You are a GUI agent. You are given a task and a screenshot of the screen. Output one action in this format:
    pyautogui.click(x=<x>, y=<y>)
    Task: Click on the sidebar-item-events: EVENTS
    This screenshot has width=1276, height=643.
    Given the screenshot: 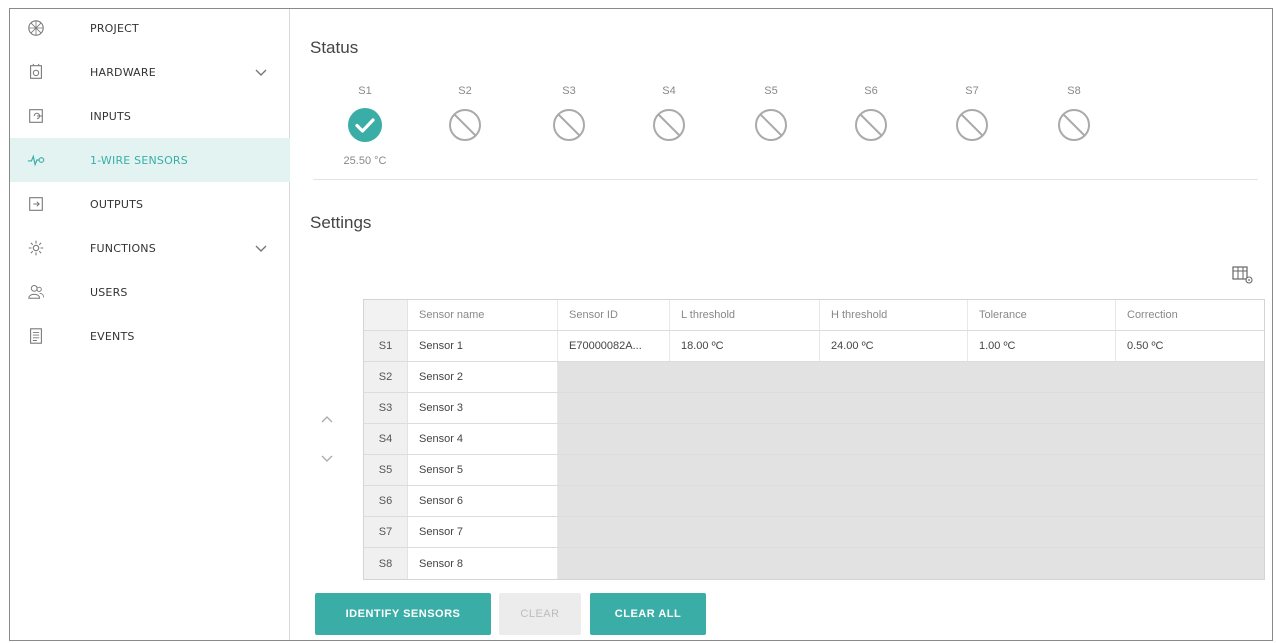 What is the action you would take?
    pyautogui.click(x=150, y=336)
    